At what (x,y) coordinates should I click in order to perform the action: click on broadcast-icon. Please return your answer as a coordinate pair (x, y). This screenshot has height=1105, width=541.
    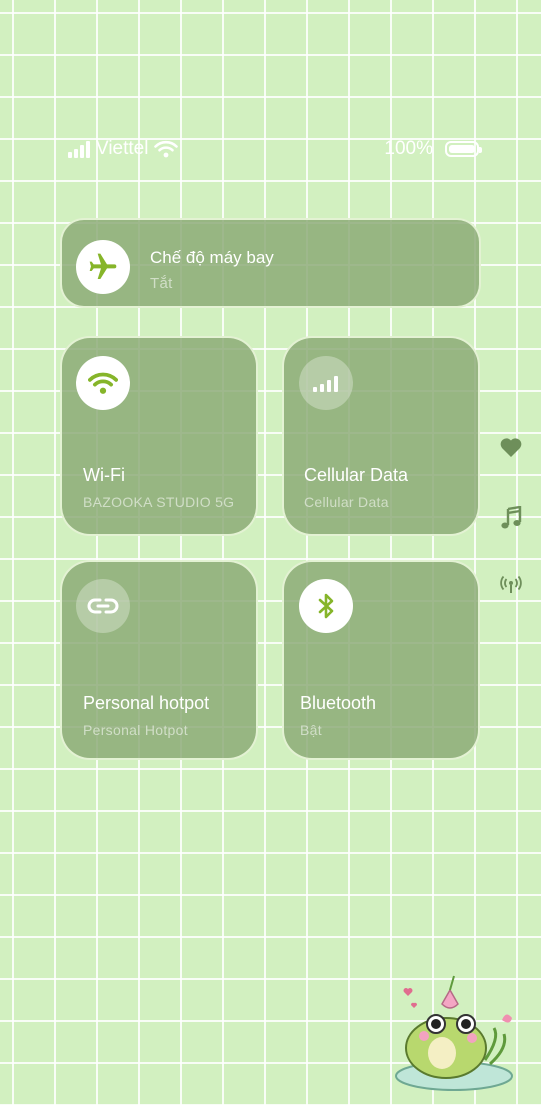
    Looking at the image, I should click on (511, 585).